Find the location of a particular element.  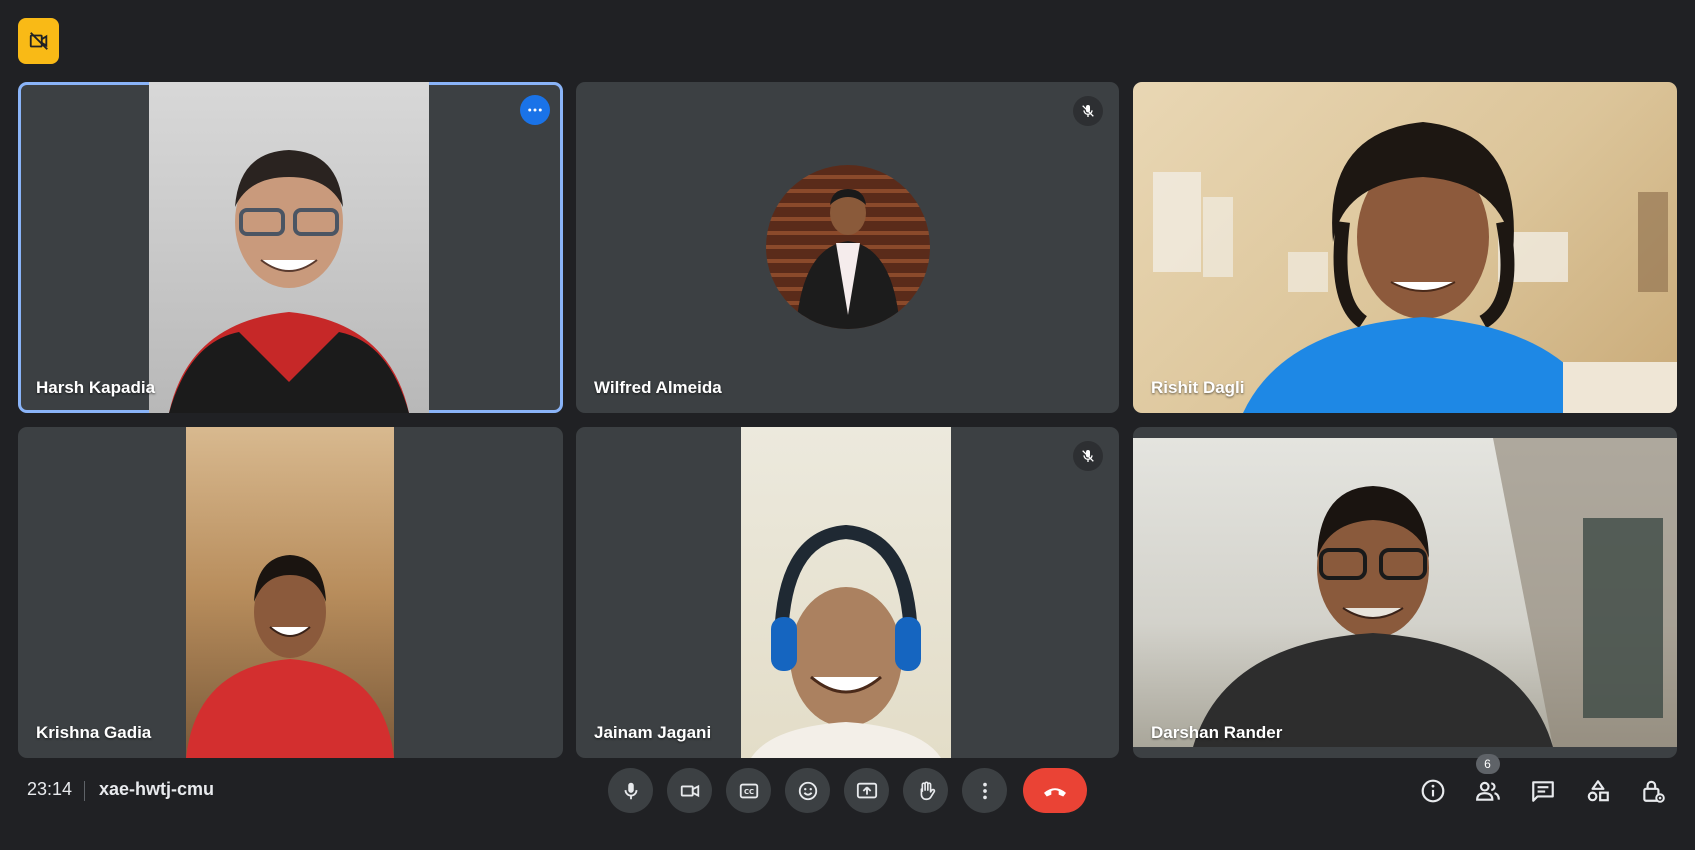

call-controls: CC is located at coordinates (847, 790).